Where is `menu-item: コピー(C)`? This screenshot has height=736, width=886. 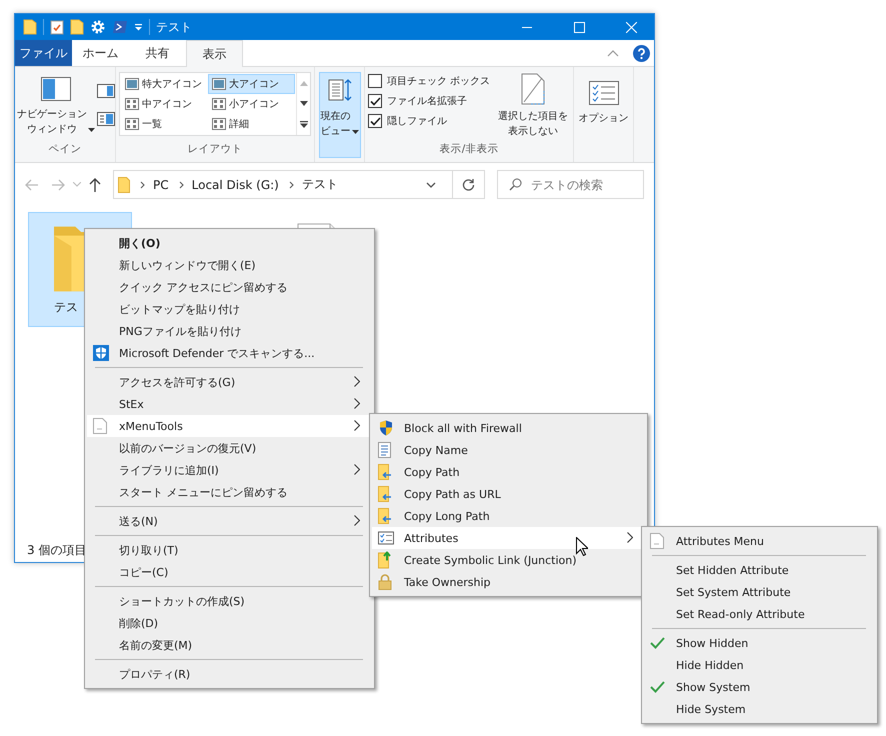
menu-item: コピー(C) is located at coordinates (229, 572).